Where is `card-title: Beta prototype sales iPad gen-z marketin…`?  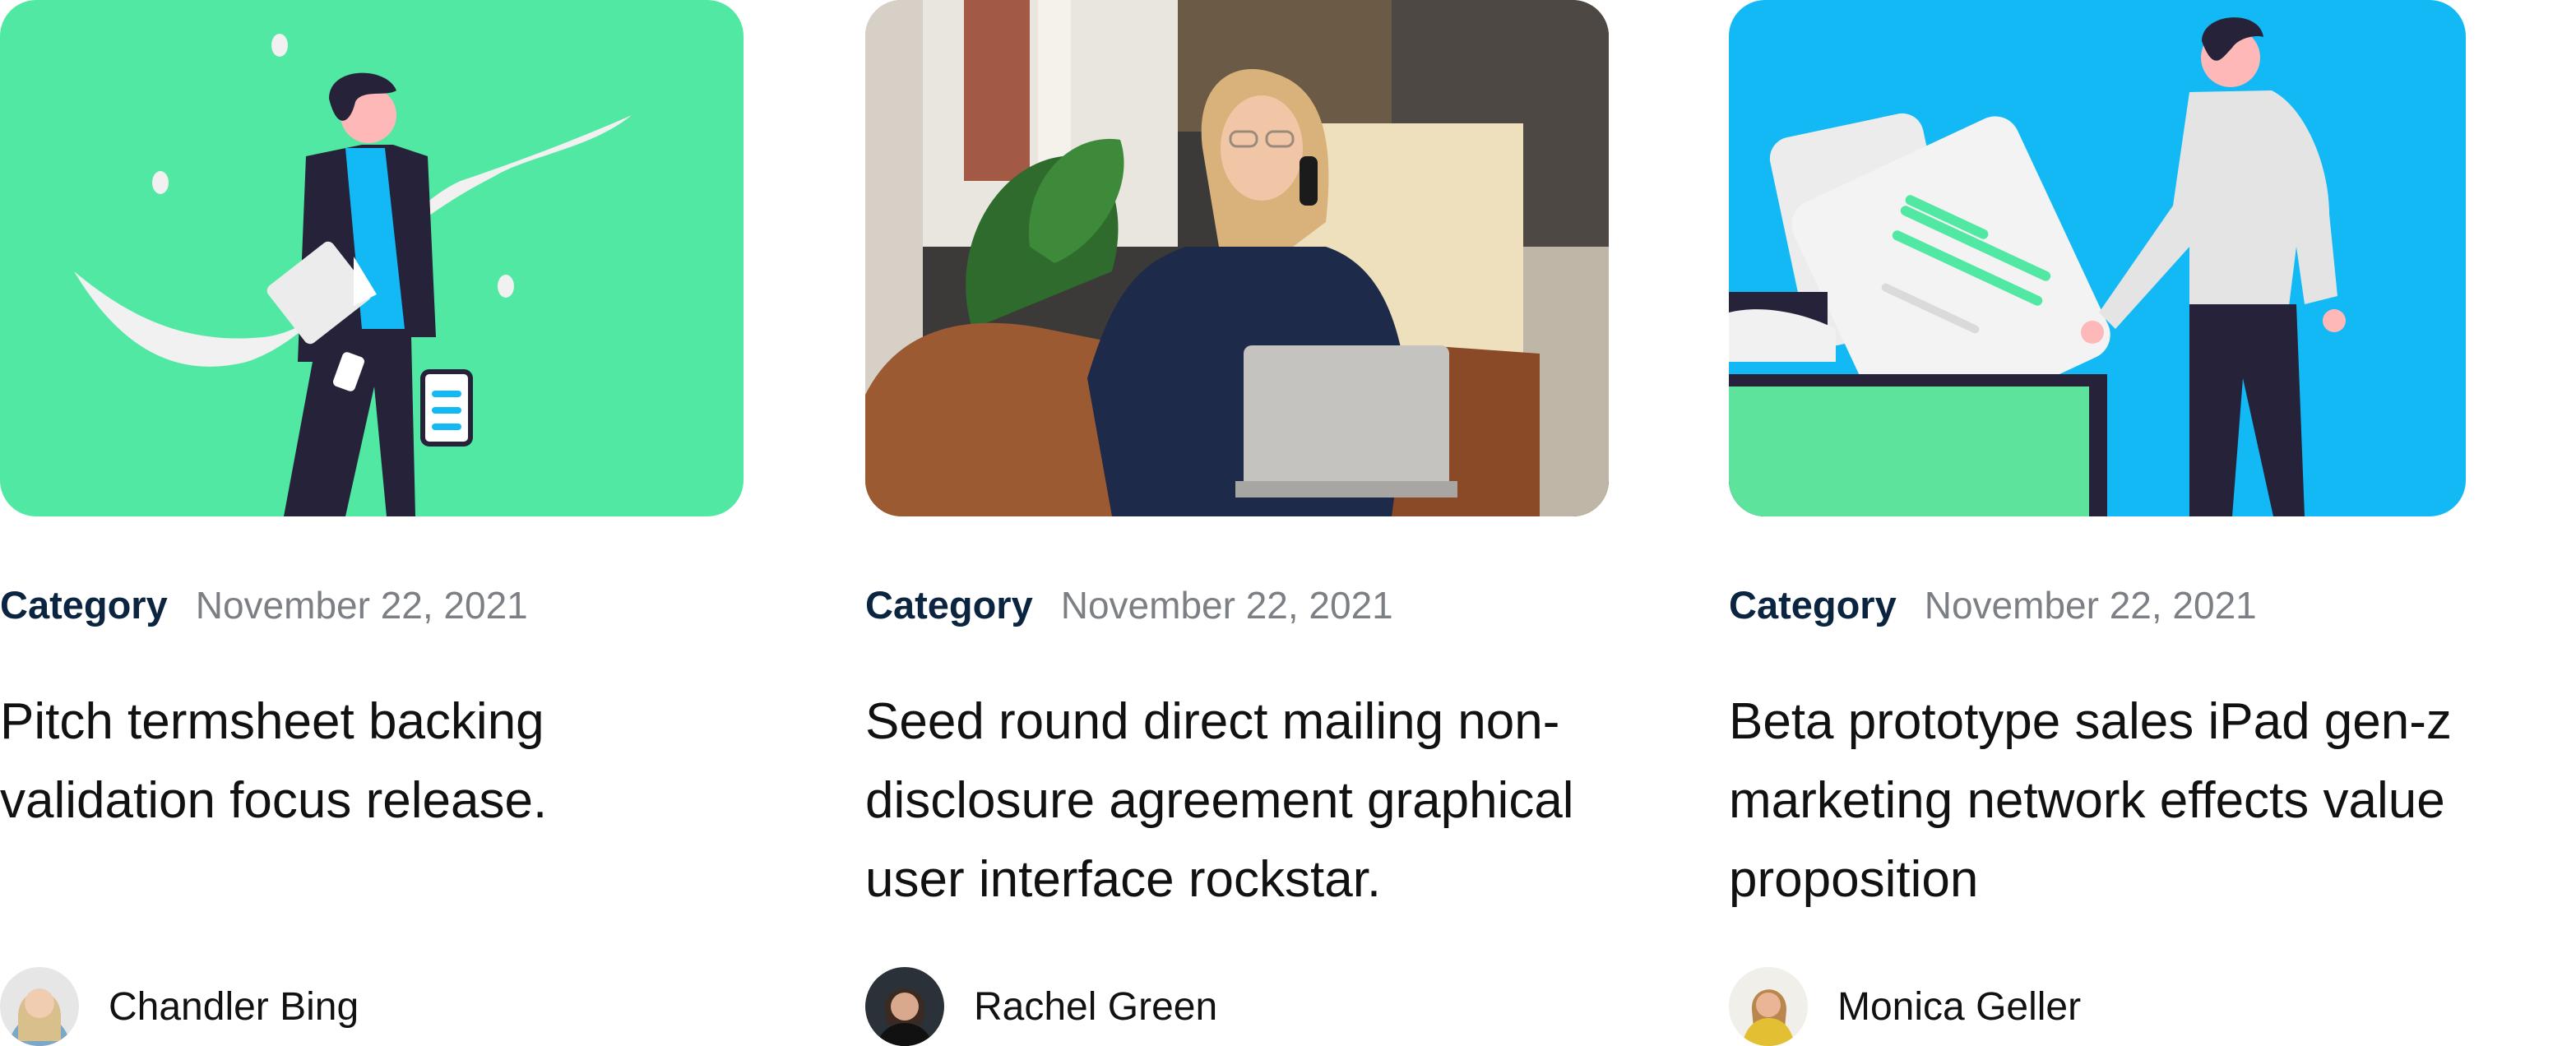 card-title: Beta prototype sales iPad gen-z marketin… is located at coordinates (2097, 801).